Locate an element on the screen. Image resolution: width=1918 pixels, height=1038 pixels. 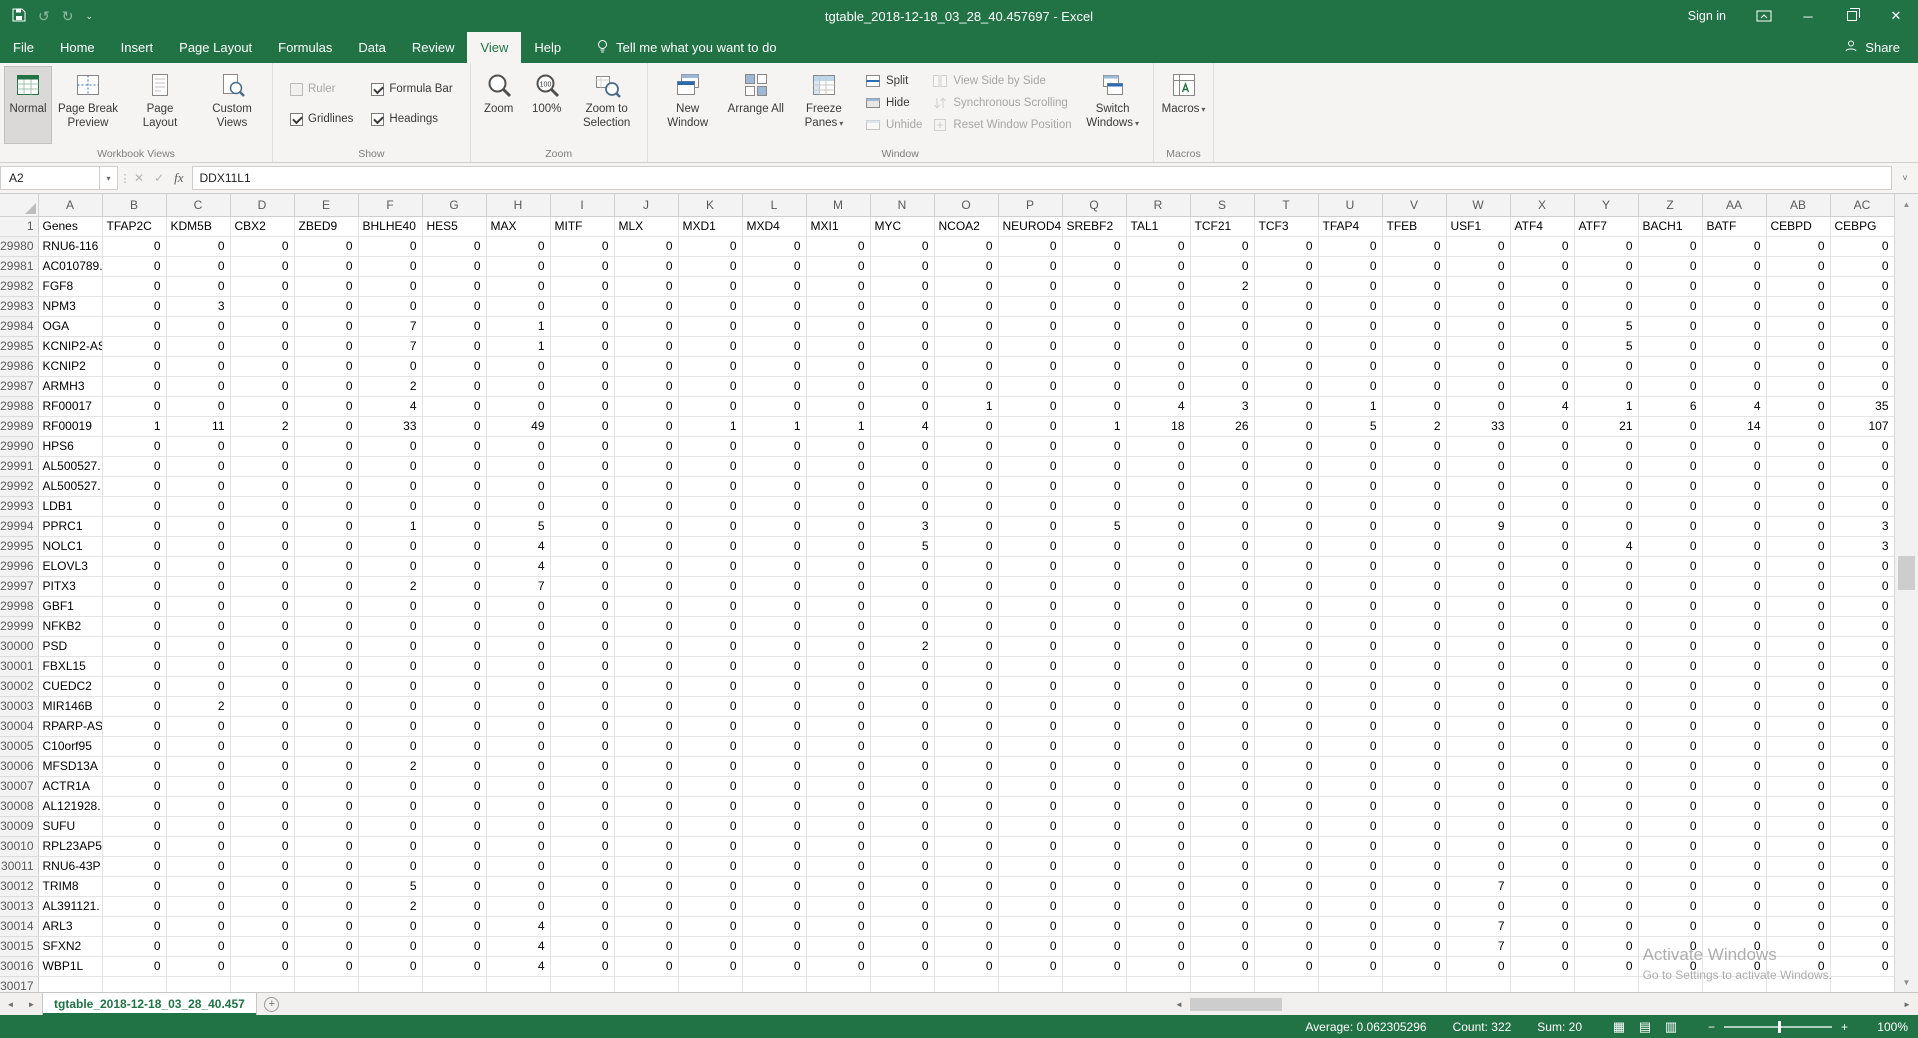
gene-cell: ARMH3 is located at coordinates (70, 386).